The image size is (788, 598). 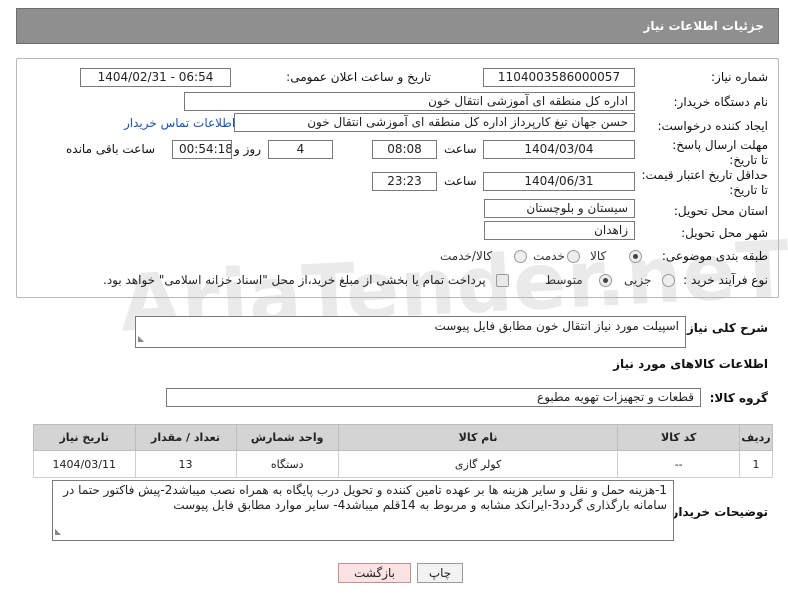 I want to click on deadline-time-word: ساعت, so click(x=460, y=149).